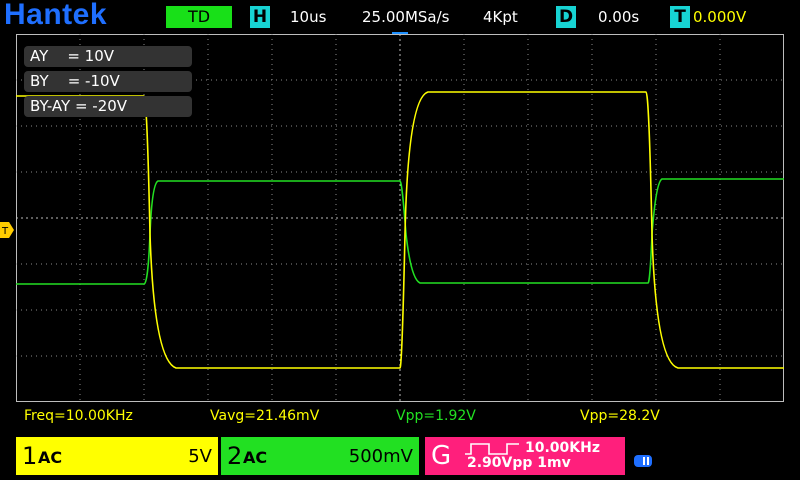 This screenshot has height=480, width=800. What do you see at coordinates (108, 56) in the screenshot?
I see `math-label-ay: AY = 10V` at bounding box center [108, 56].